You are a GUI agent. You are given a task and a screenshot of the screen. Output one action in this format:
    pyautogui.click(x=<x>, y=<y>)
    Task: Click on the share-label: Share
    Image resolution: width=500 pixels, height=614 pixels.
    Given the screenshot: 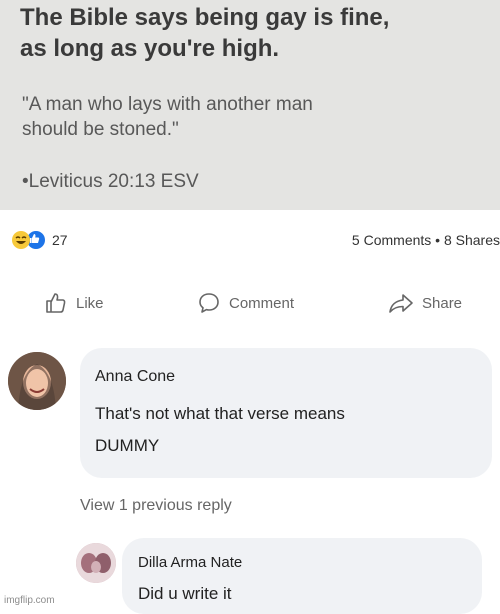 What is the action you would take?
    pyautogui.click(x=442, y=303)
    